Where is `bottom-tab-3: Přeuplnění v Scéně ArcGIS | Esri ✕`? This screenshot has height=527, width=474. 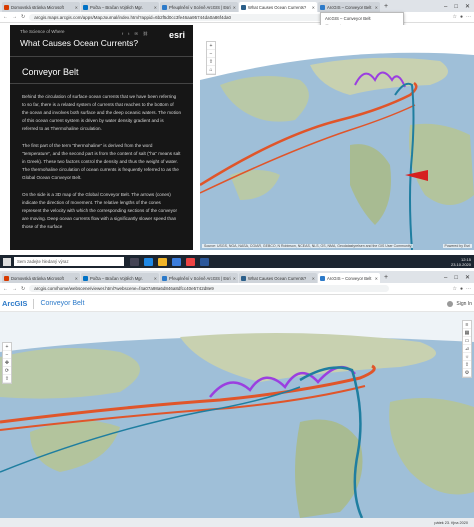
bottom-tab-3: Přeuplnění v Scéně ArcGIS | Esri ✕ is located at coordinates (199, 278).